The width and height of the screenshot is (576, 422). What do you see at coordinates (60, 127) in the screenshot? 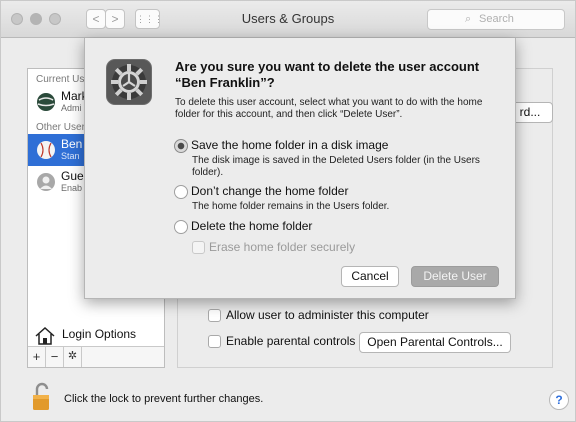
I see `other-users-header: Other User` at bounding box center [60, 127].